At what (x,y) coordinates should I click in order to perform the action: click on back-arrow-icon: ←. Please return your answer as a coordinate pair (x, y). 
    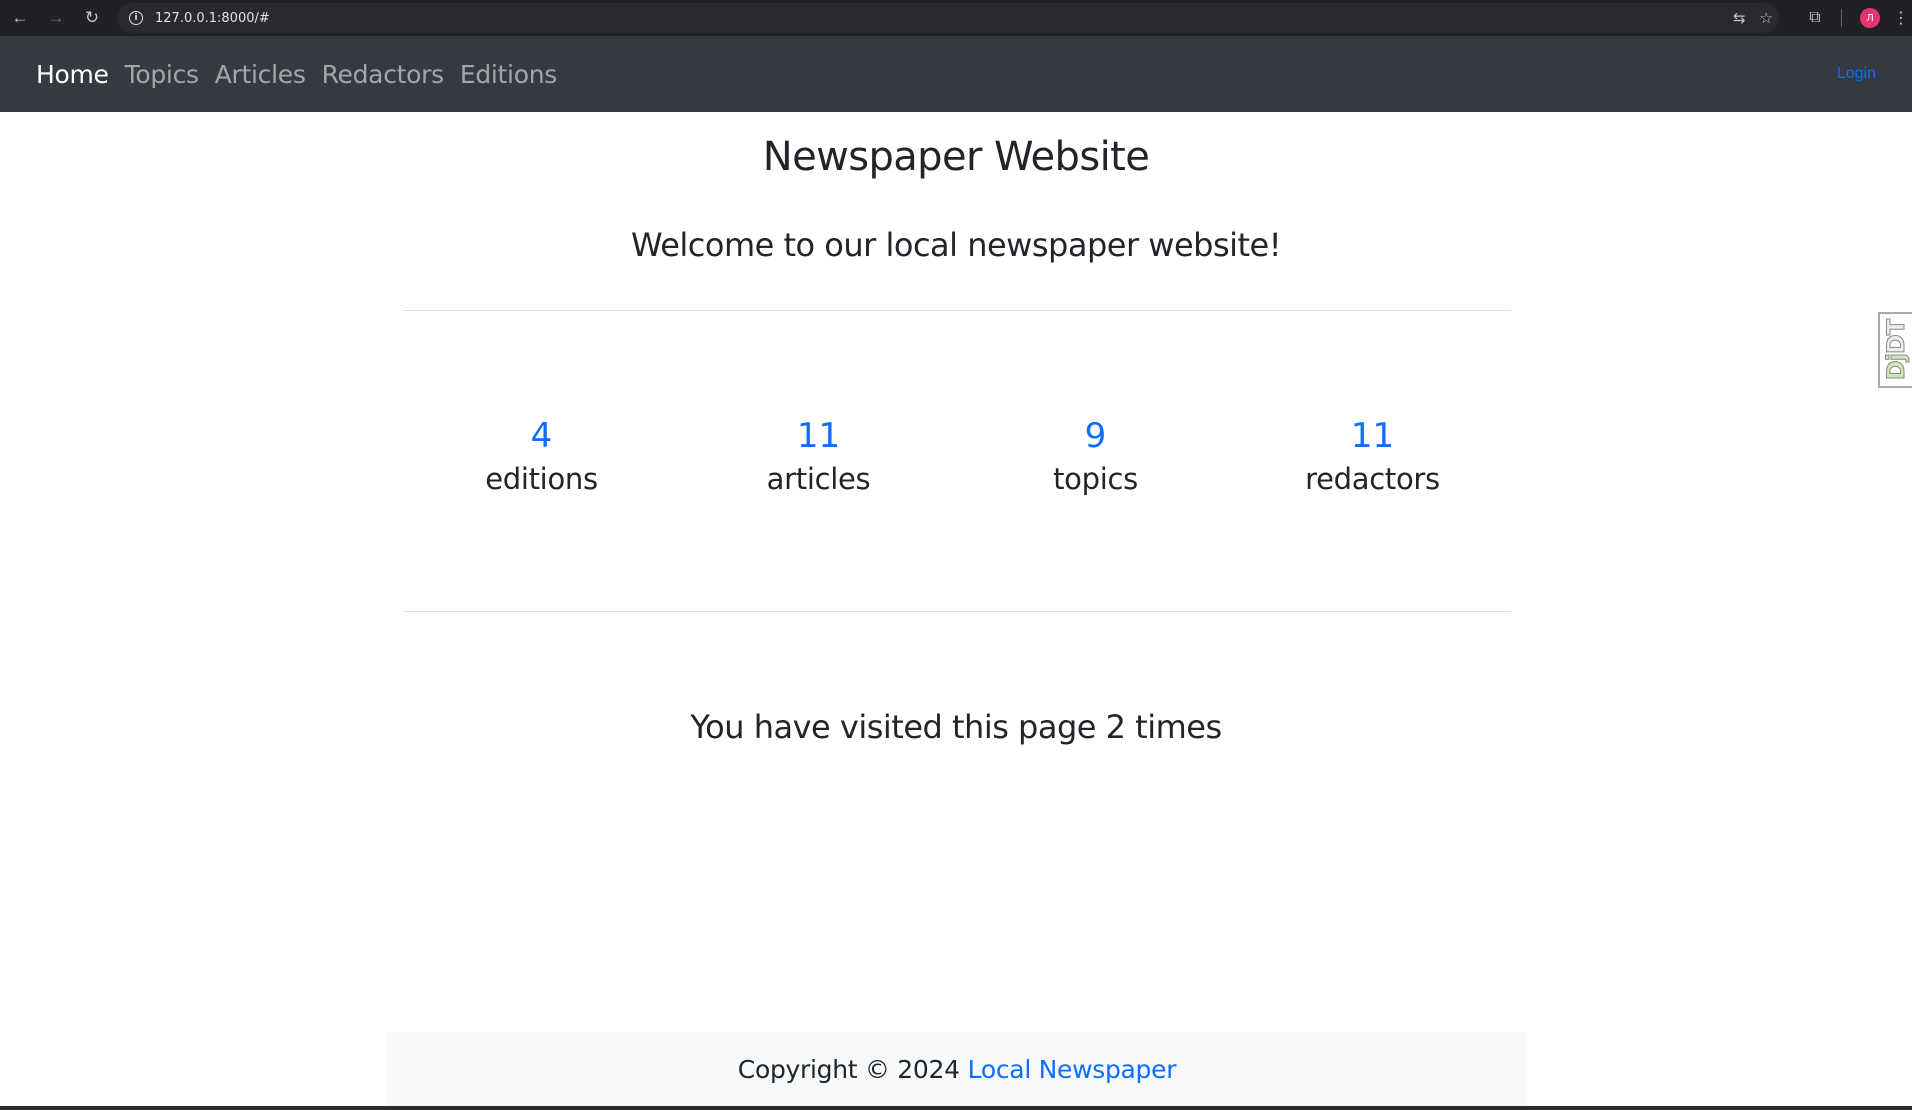
    Looking at the image, I should click on (20, 18).